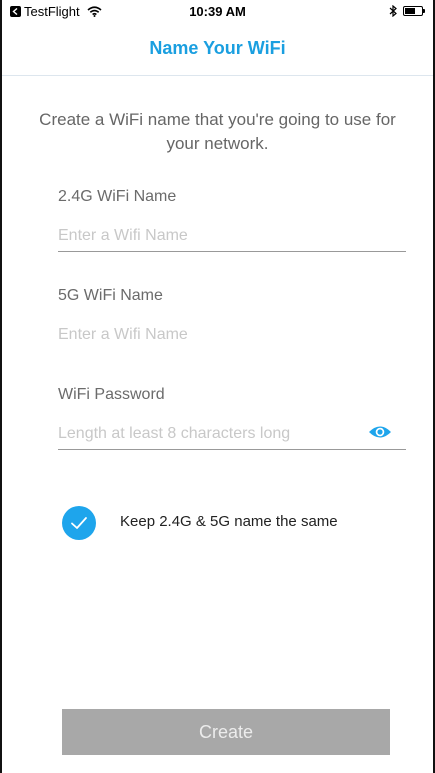 The image size is (435, 773). What do you see at coordinates (111, 394) in the screenshot?
I see `wifi-password-label: WiFi Password` at bounding box center [111, 394].